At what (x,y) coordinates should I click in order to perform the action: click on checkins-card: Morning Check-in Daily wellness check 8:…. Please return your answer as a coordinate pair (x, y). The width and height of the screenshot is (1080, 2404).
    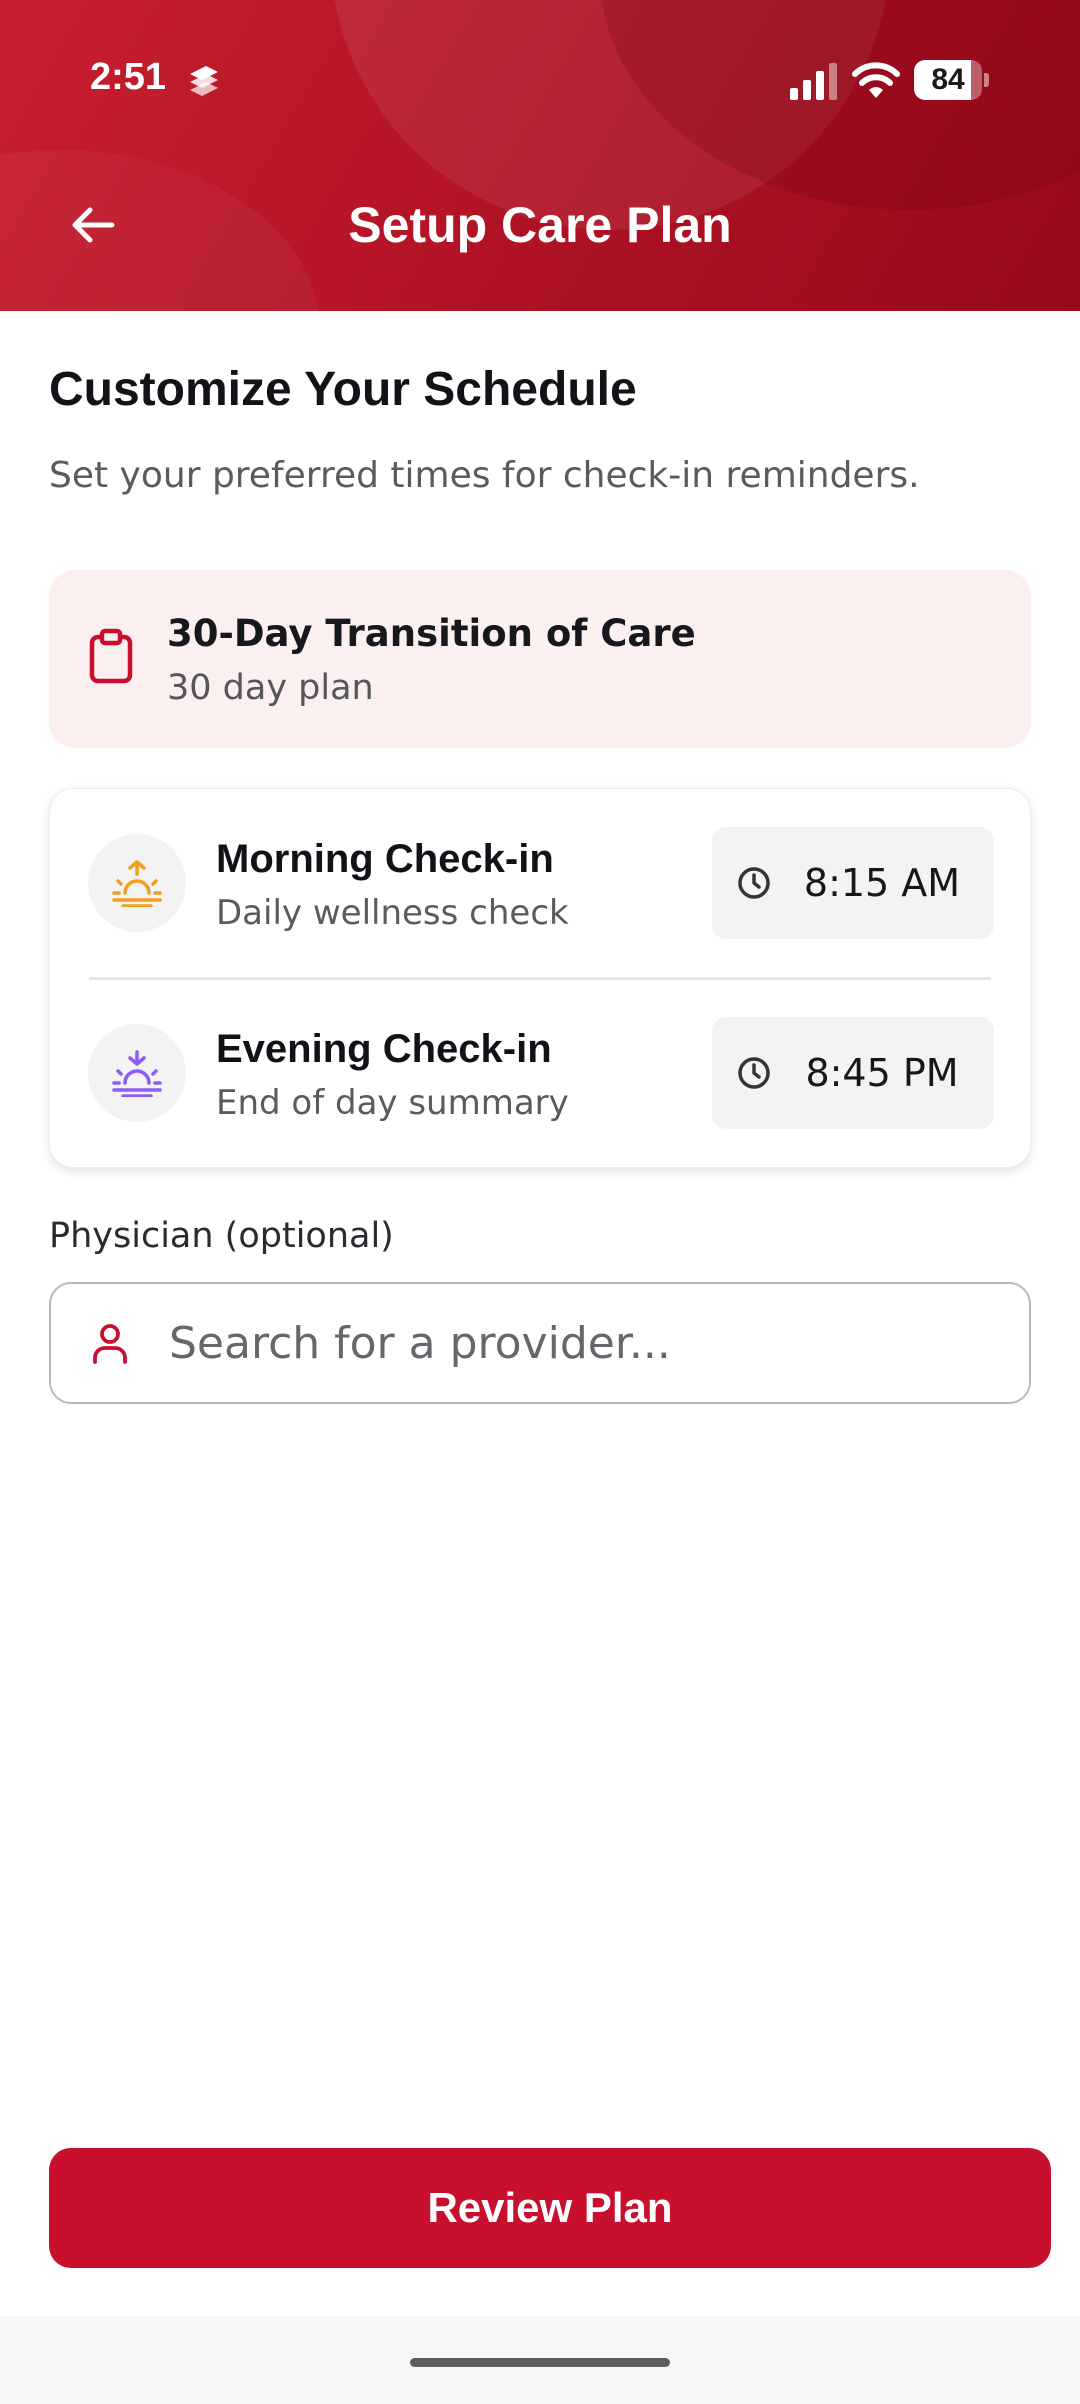
    Looking at the image, I should click on (540, 978).